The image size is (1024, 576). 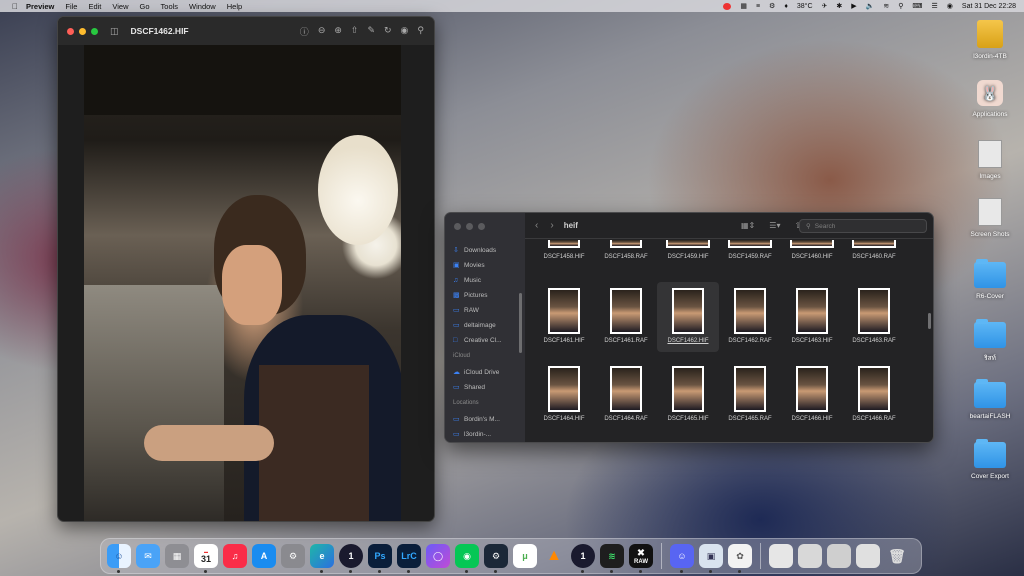 What do you see at coordinates (989, 6) in the screenshot?
I see `clock: Sat 31 Dec 22:28` at bounding box center [989, 6].